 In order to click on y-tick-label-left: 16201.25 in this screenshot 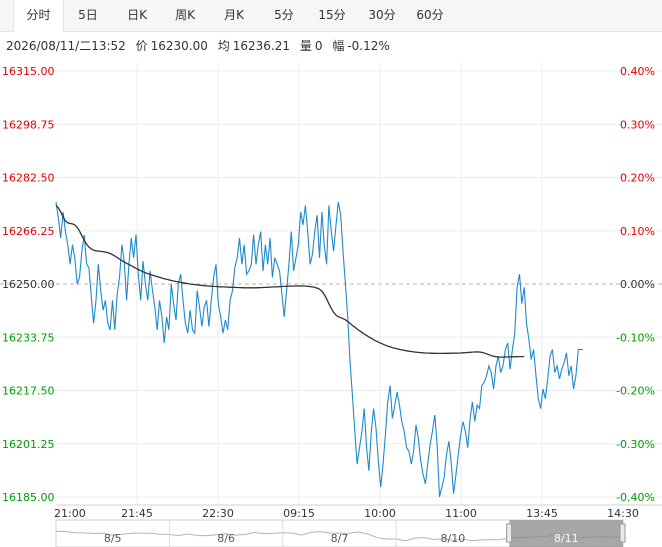, I will do `click(28, 444)`.